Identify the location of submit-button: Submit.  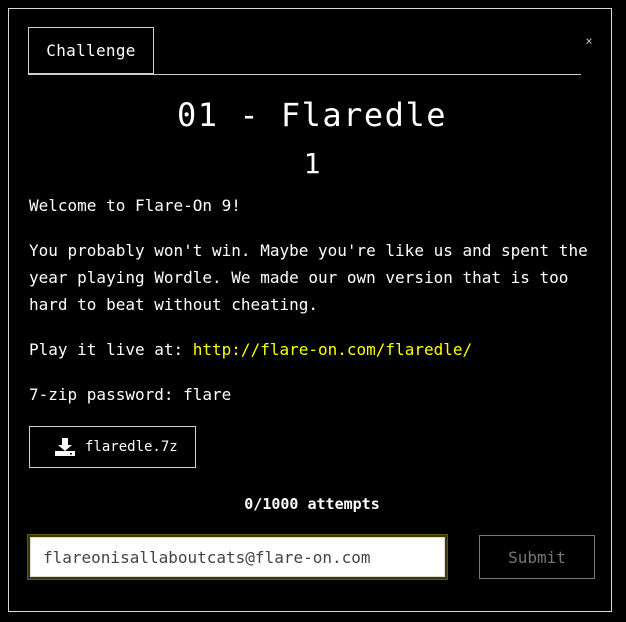
(537, 557).